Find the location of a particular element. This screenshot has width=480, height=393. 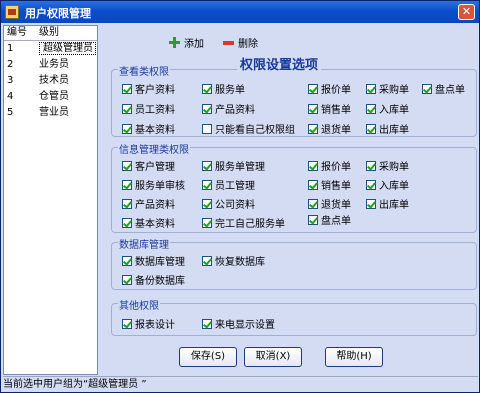

header-id: 编号 is located at coordinates (20, 33).